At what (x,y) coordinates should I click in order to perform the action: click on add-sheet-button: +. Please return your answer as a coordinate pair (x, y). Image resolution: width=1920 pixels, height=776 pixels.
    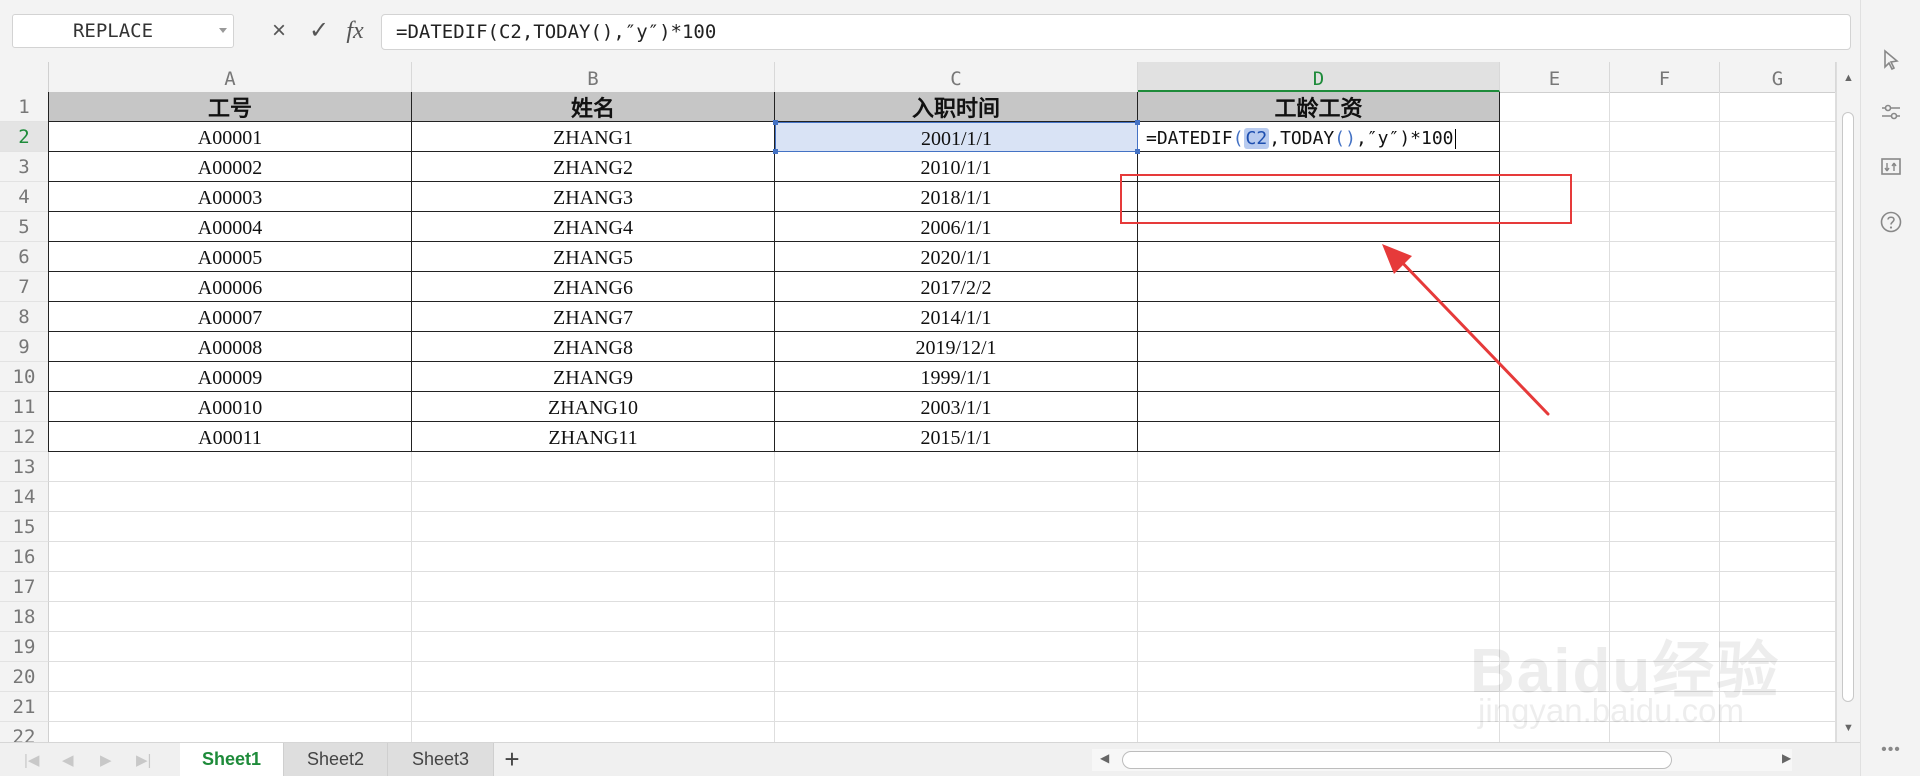
    Looking at the image, I should click on (512, 759).